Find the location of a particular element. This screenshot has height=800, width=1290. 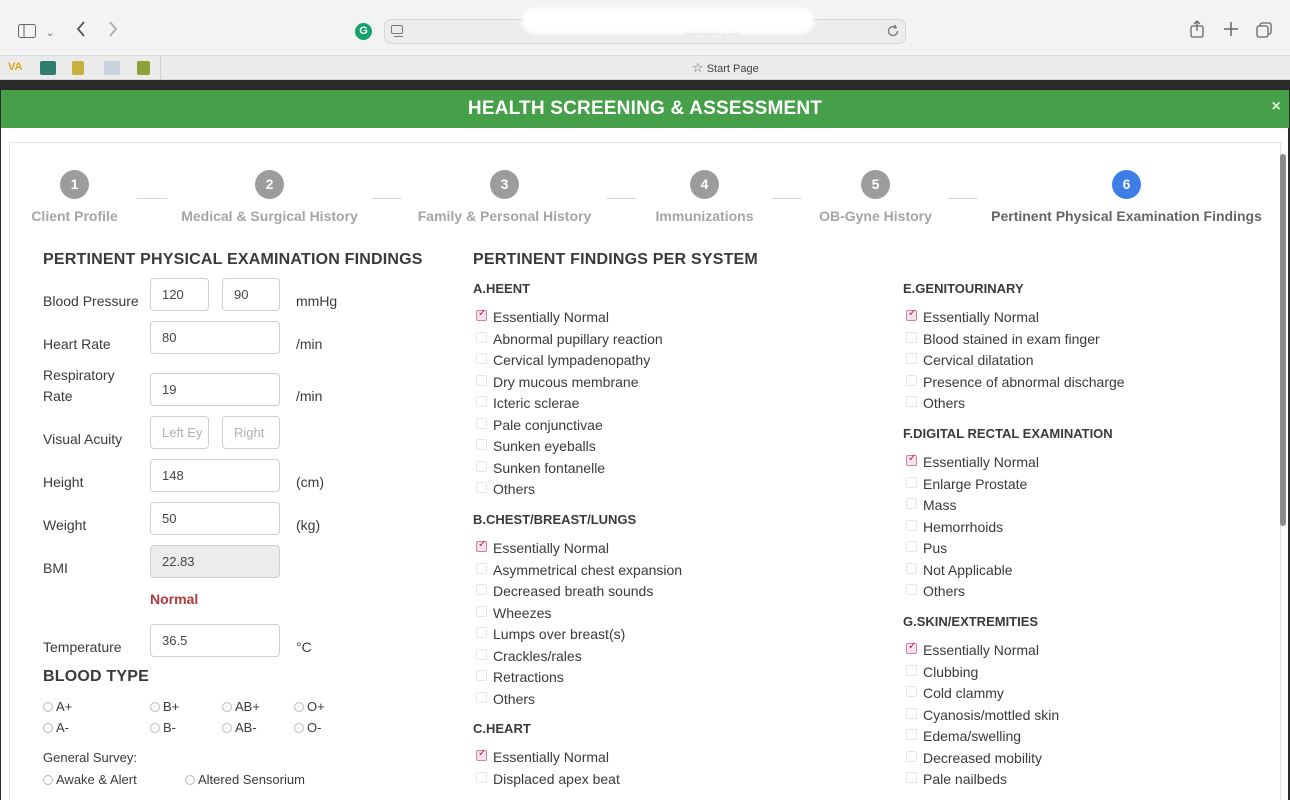

rectal-finding-item: Mass is located at coordinates (931, 505).